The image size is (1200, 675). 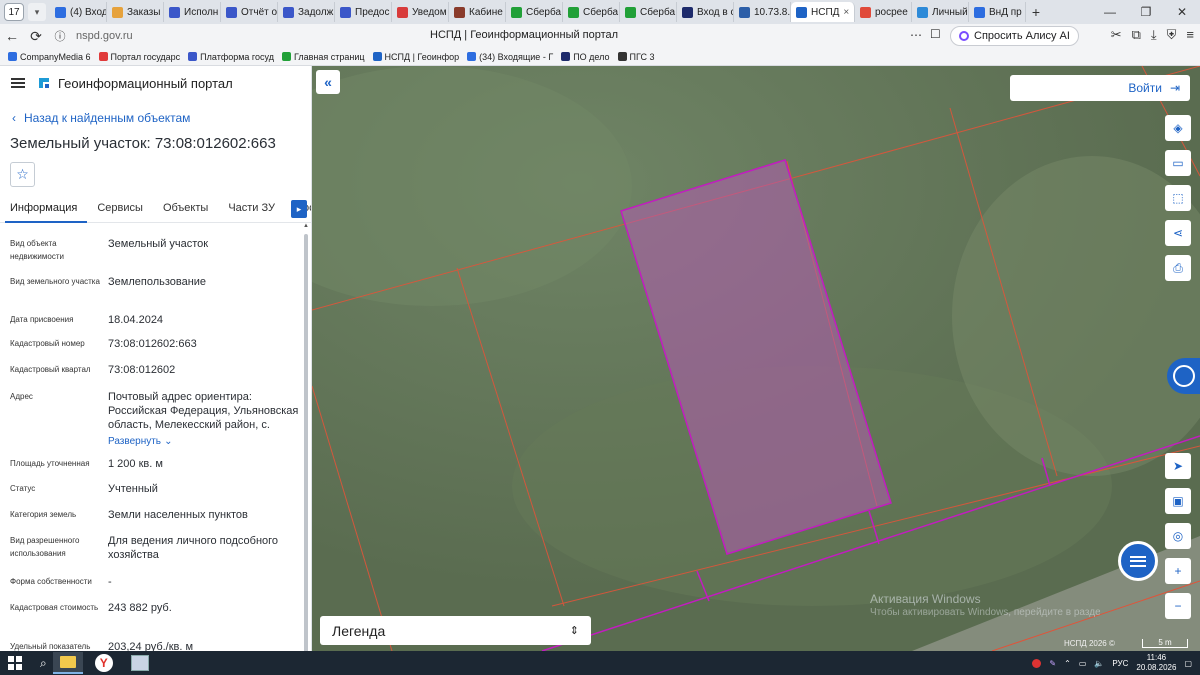 What do you see at coordinates (1014, 36) in the screenshot?
I see `ask-alisa-button: Спросить Алису AI` at bounding box center [1014, 36].